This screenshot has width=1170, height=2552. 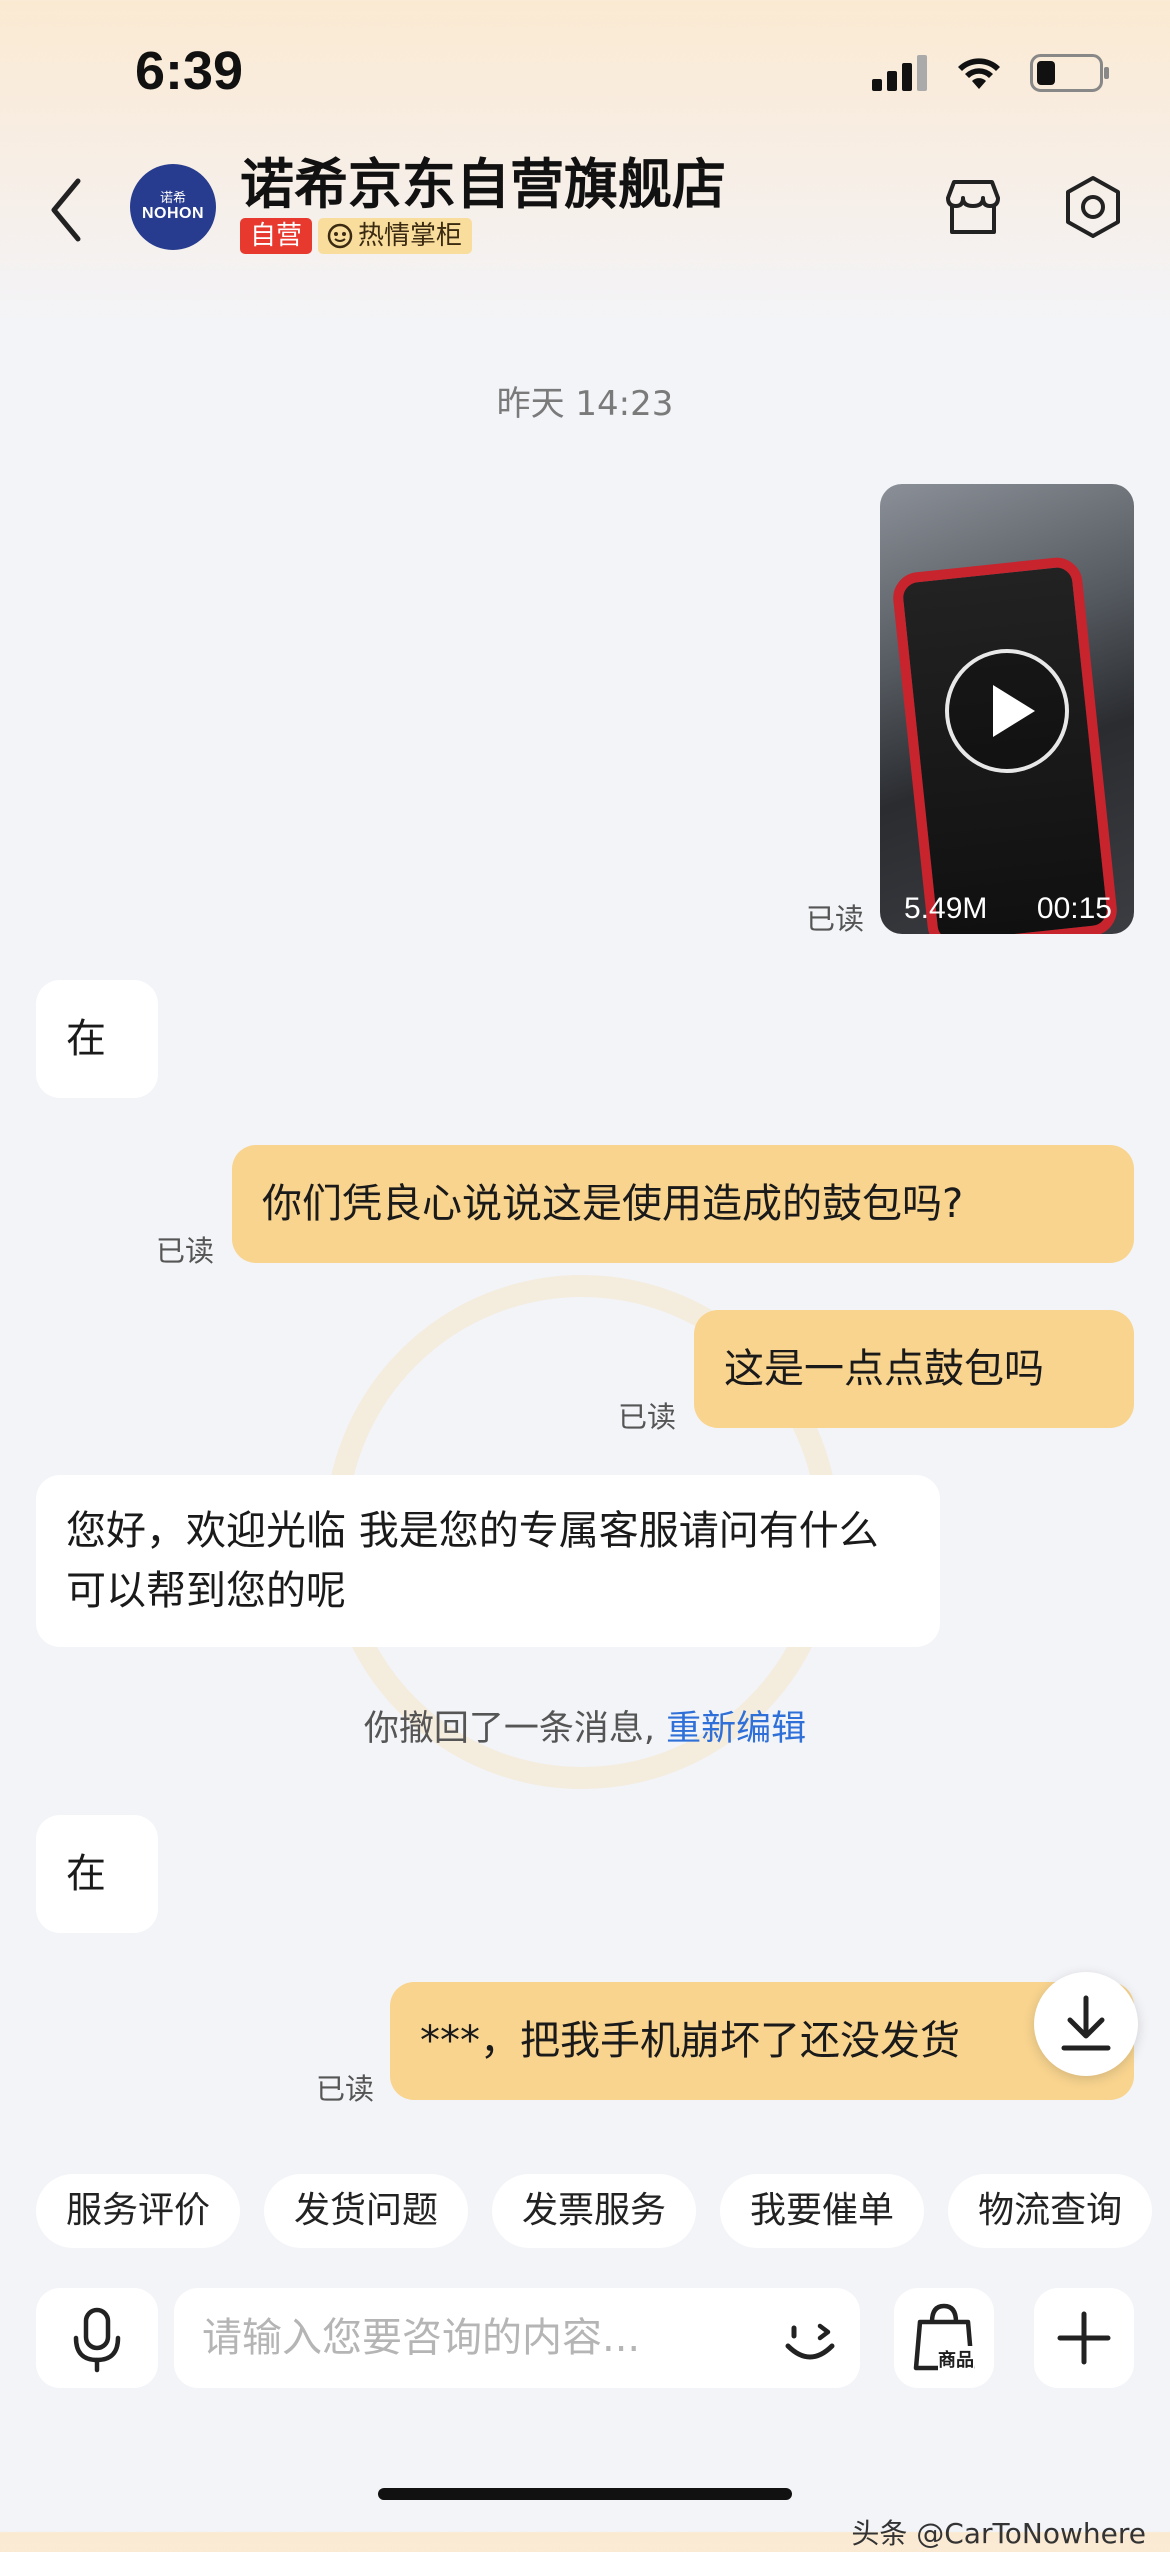 I want to click on outgoing-message: 你们凭良心说说这是使用造成的鼓包吗?, so click(x=683, y=1204).